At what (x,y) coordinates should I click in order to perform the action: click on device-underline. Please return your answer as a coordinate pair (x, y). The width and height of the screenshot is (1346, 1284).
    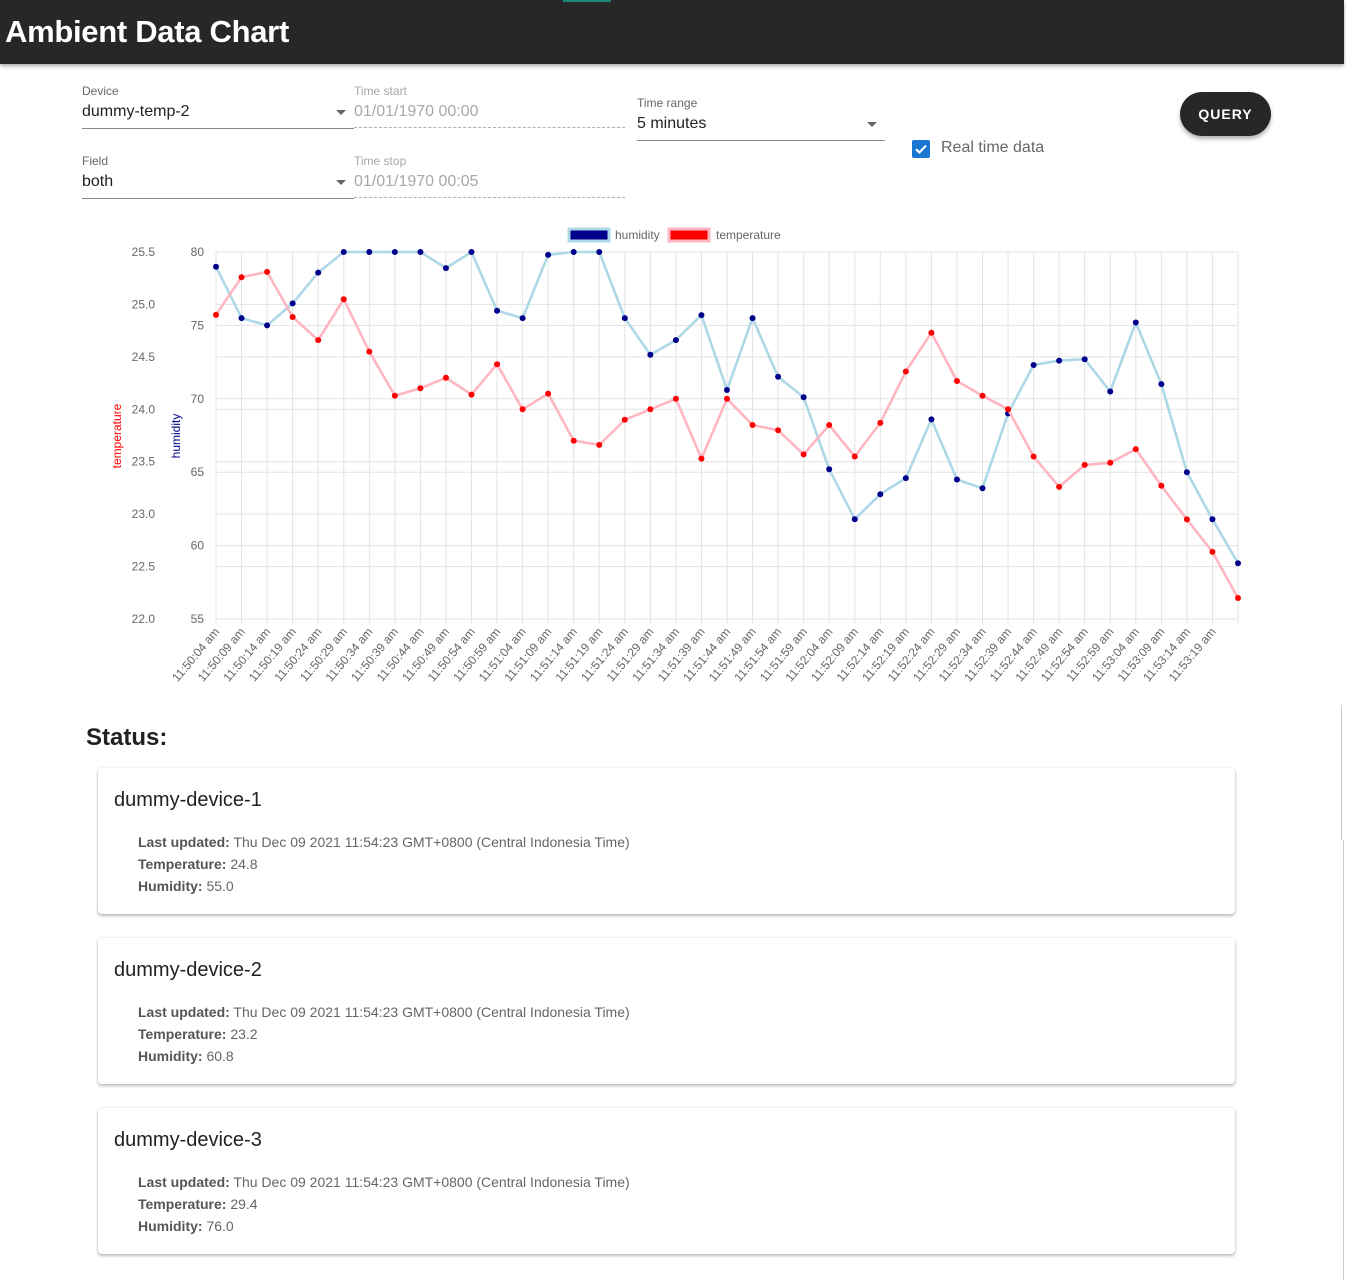
    Looking at the image, I should click on (218, 128).